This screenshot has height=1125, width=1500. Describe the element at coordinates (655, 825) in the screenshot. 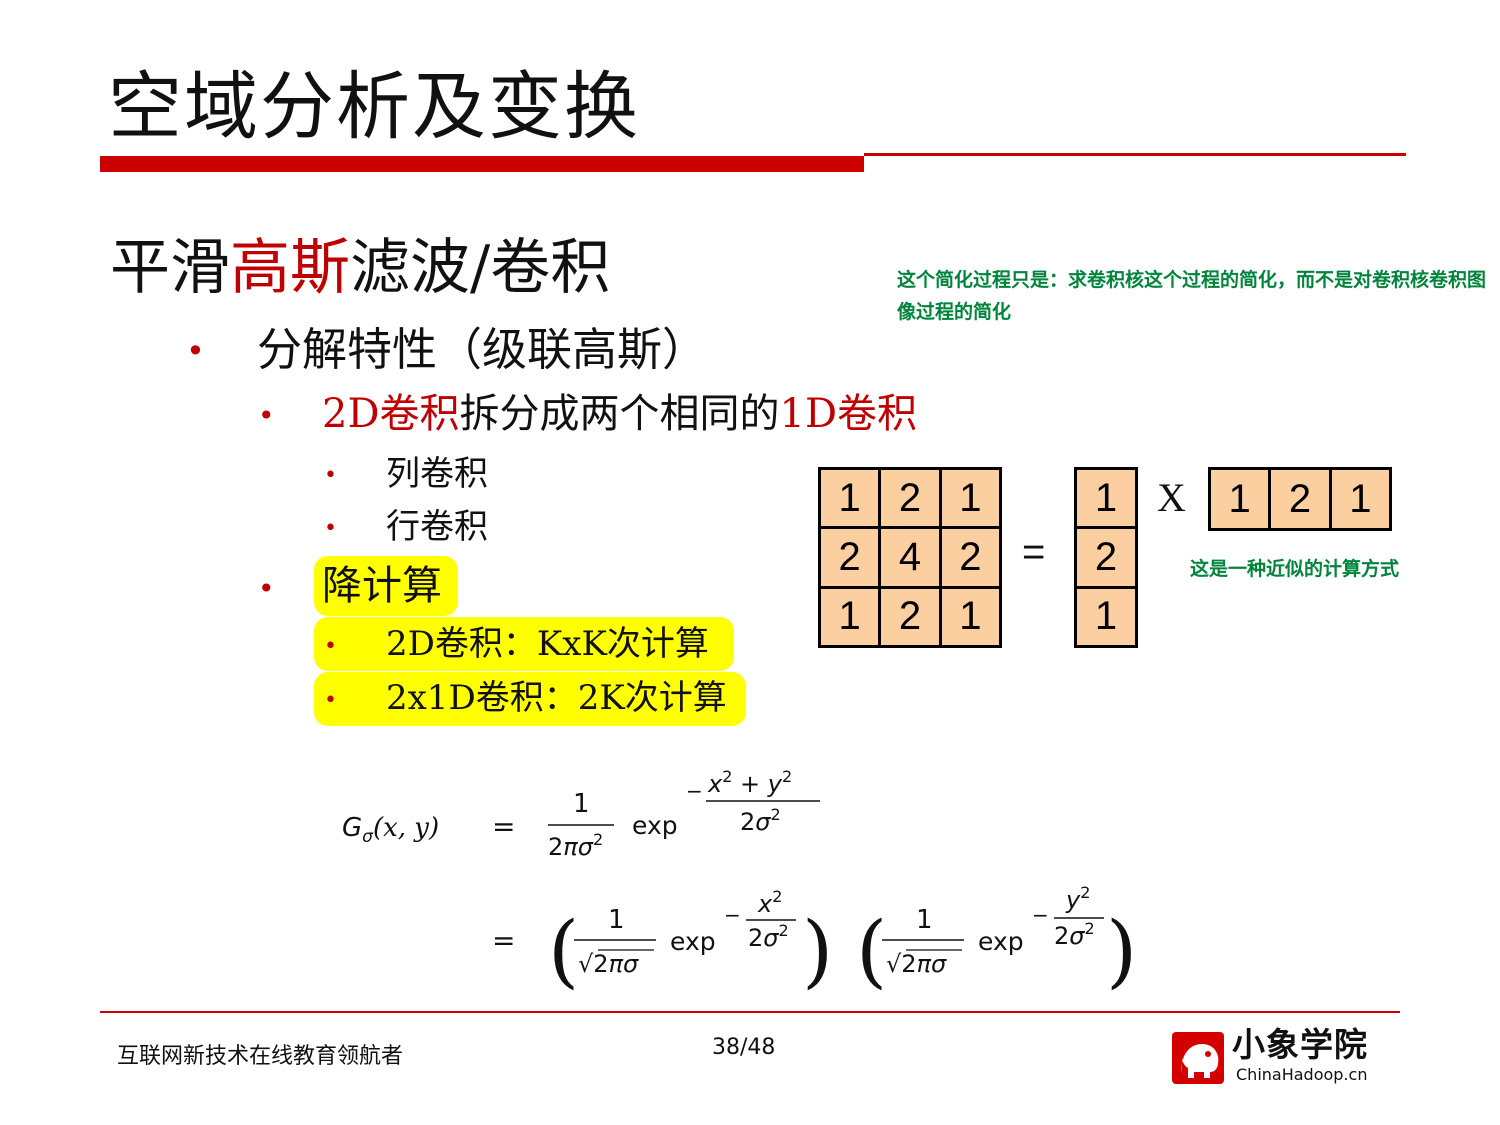

I see `formula-exp-1: exp` at that location.